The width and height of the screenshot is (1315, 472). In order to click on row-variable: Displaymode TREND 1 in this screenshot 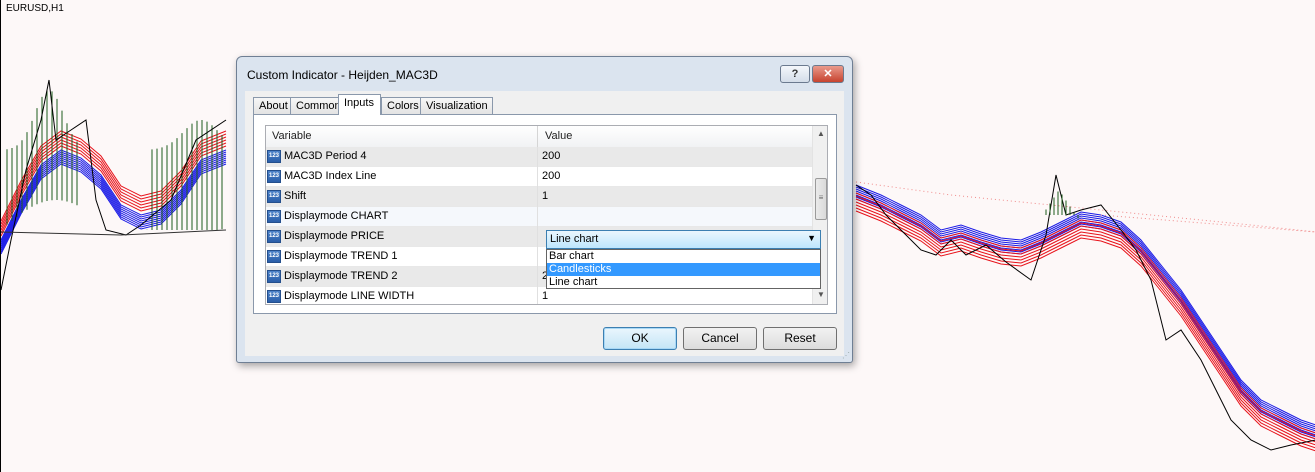, I will do `click(341, 256)`.